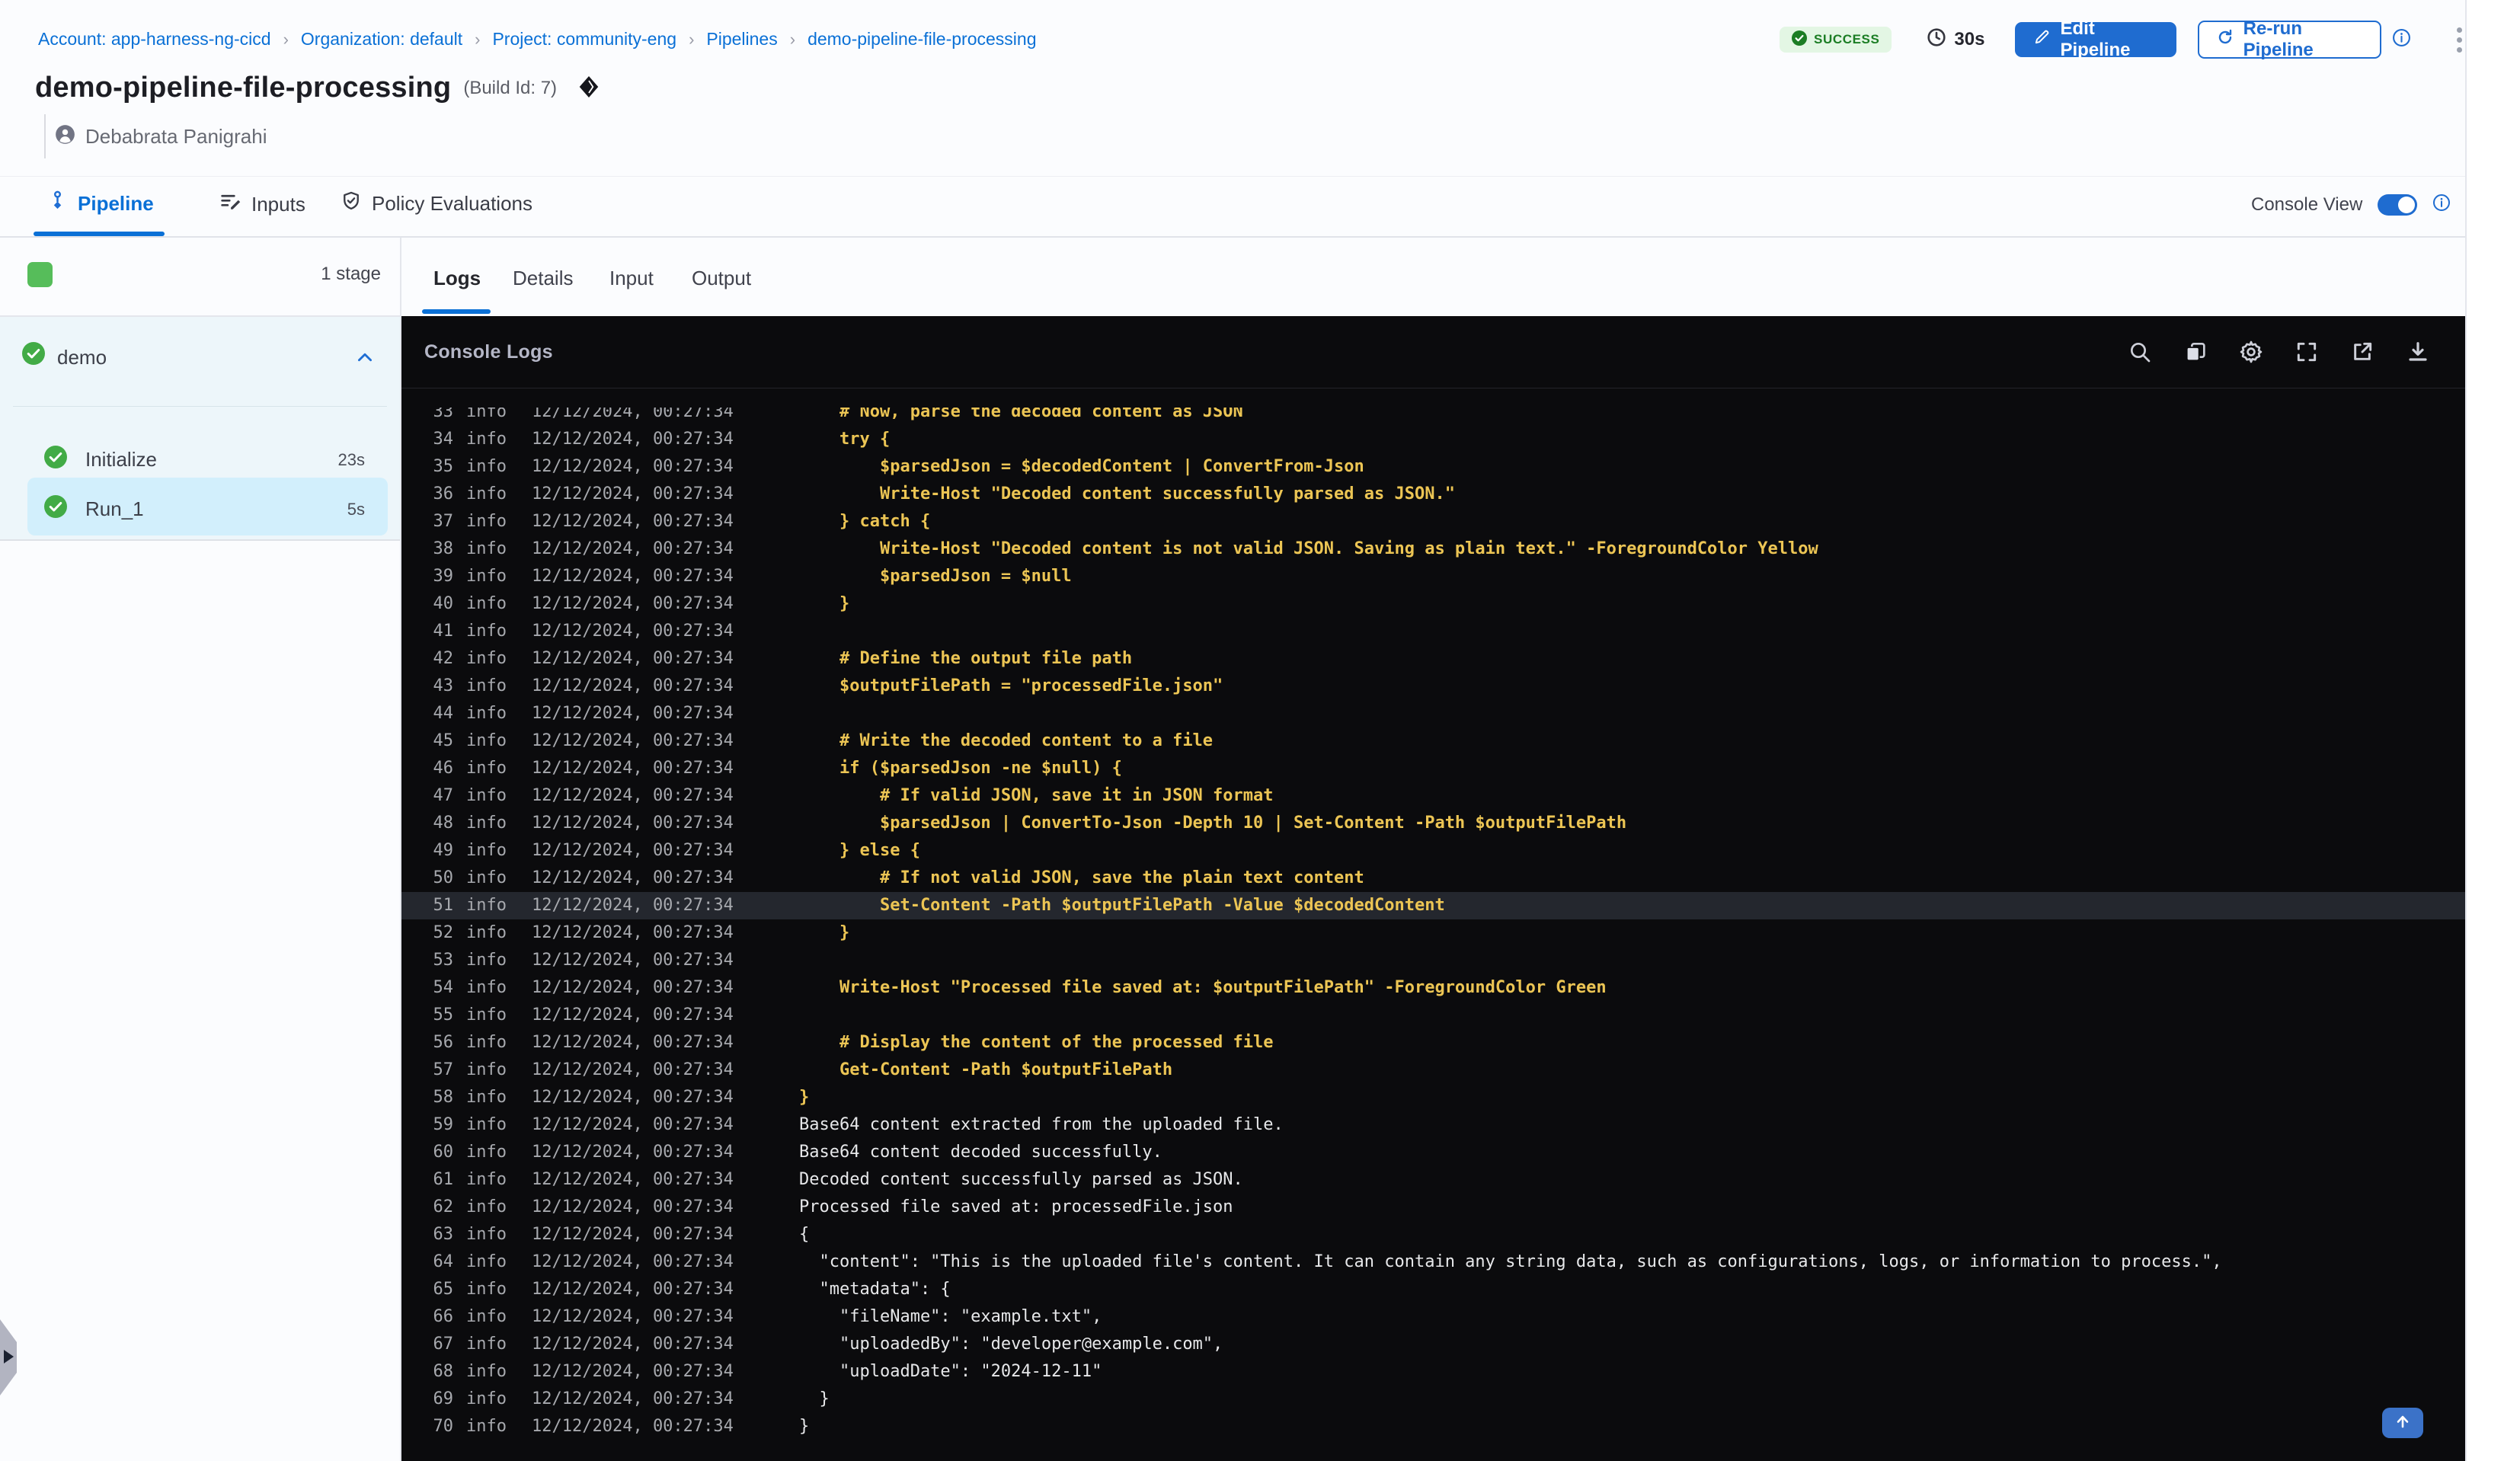 This screenshot has height=1461, width=2520. What do you see at coordinates (2418, 352) in the screenshot?
I see `download-icon` at bounding box center [2418, 352].